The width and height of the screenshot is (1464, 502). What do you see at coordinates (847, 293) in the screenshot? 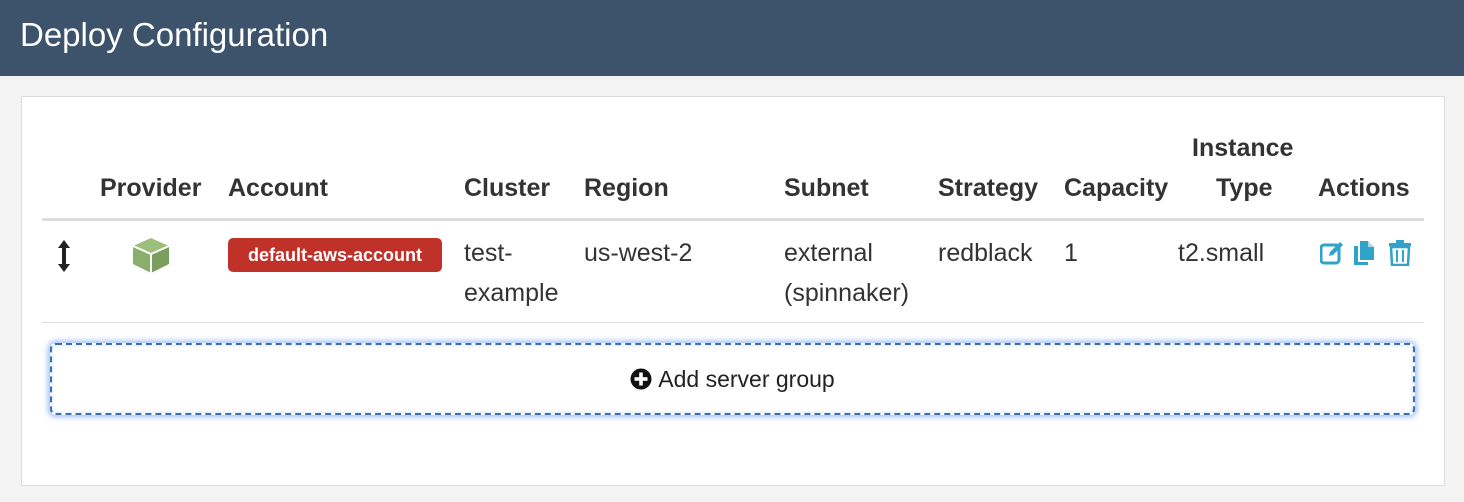
I see `subnet-cell-line2: (spinnaker)` at bounding box center [847, 293].